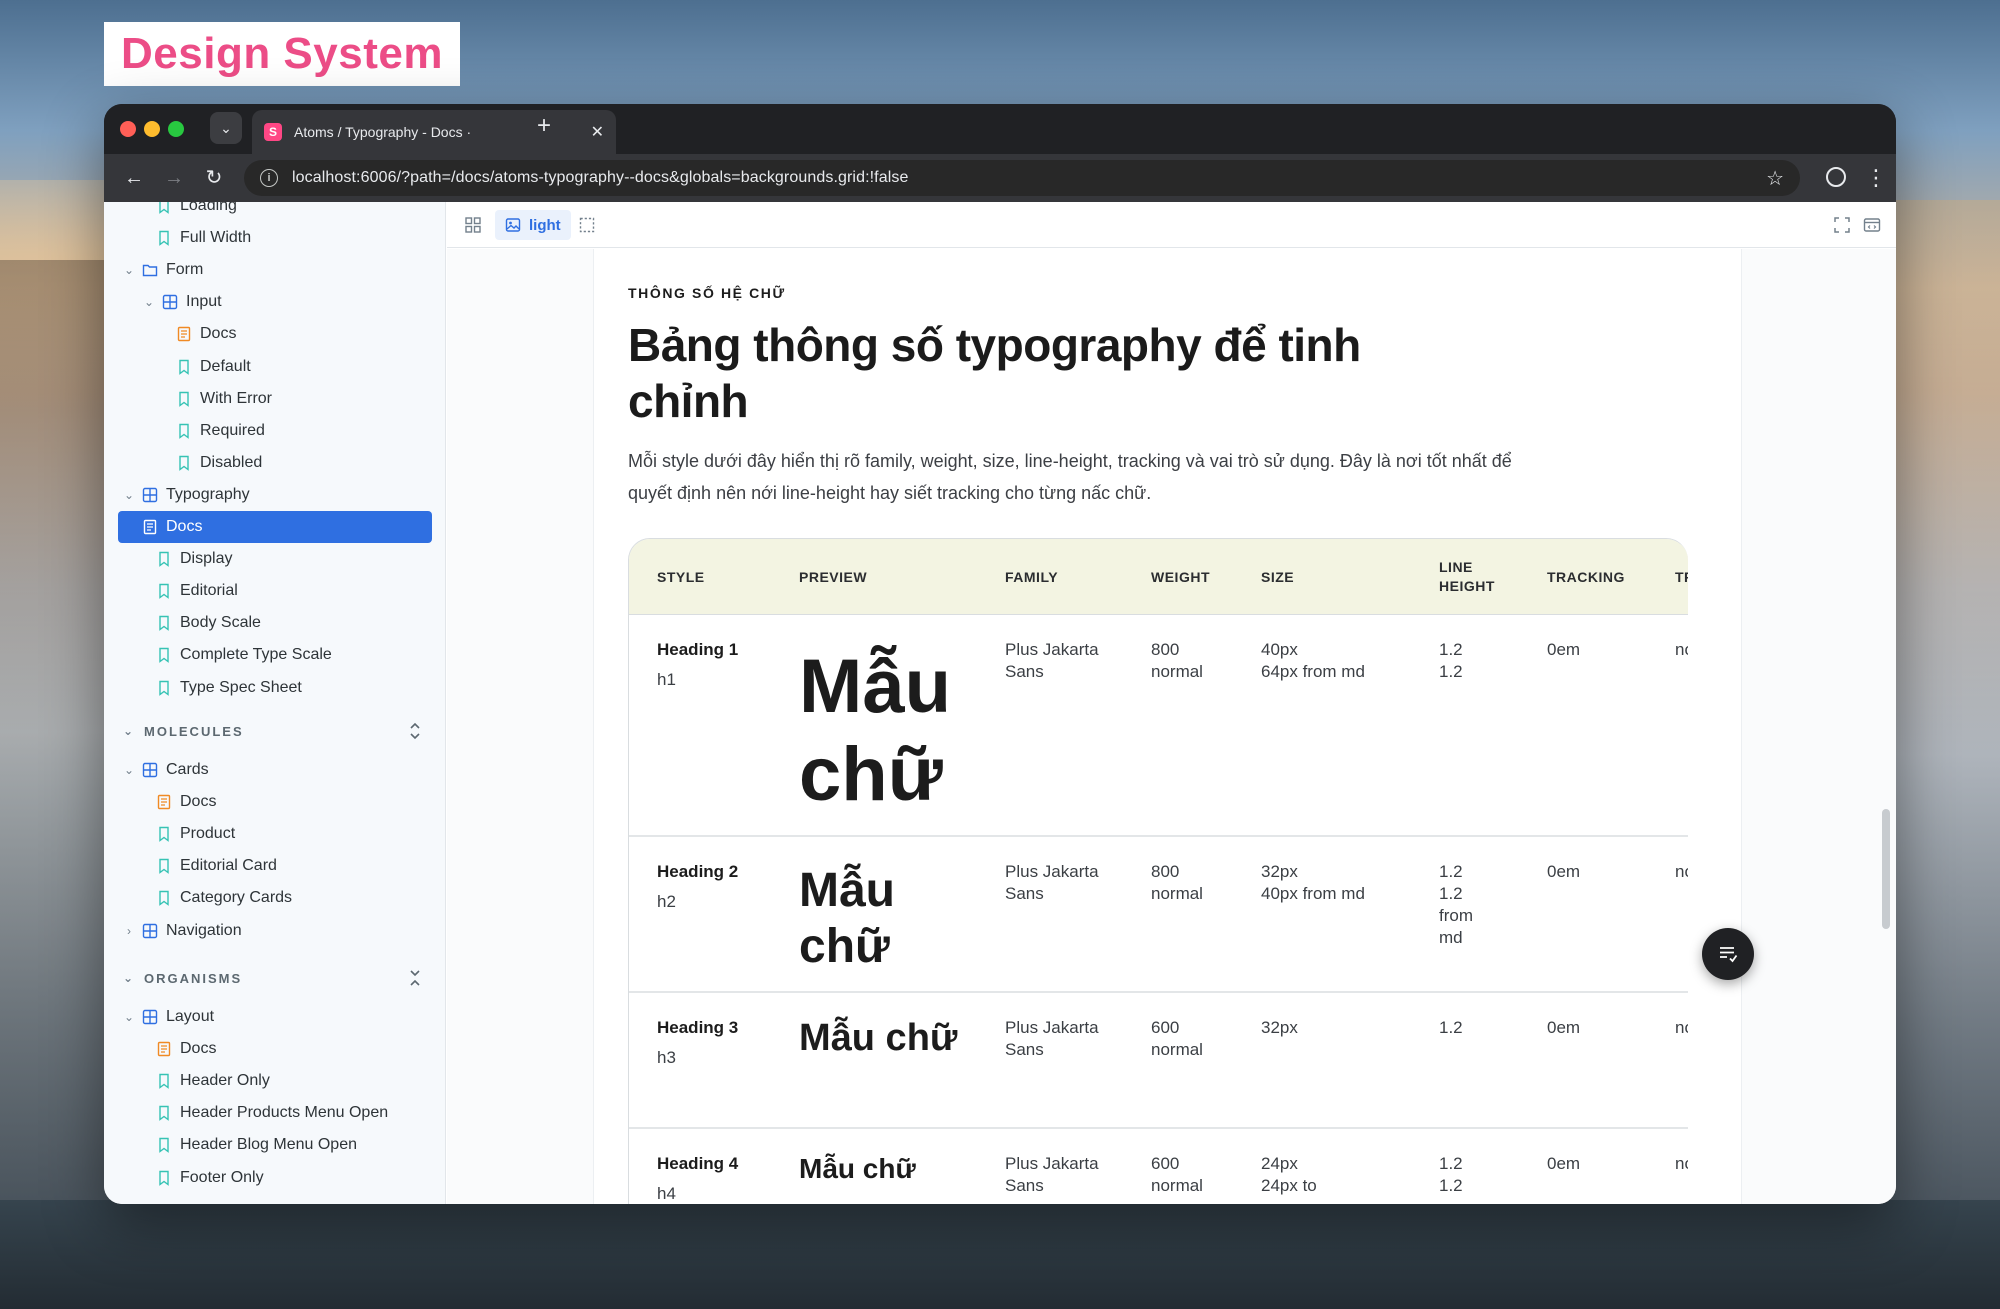 Image resolution: width=2000 pixels, height=1309 pixels. I want to click on sidebar-group-typography: ⌄ Typography, so click(186, 495).